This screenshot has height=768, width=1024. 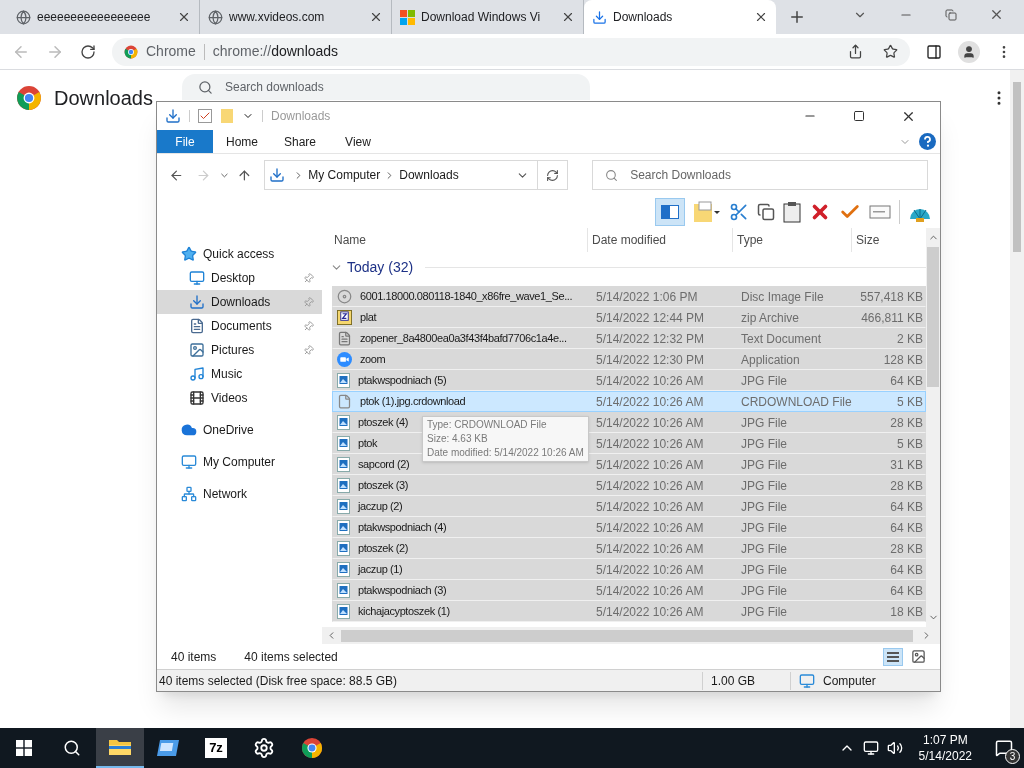 I want to click on sidebar-item: Videos, so click(x=239, y=398).